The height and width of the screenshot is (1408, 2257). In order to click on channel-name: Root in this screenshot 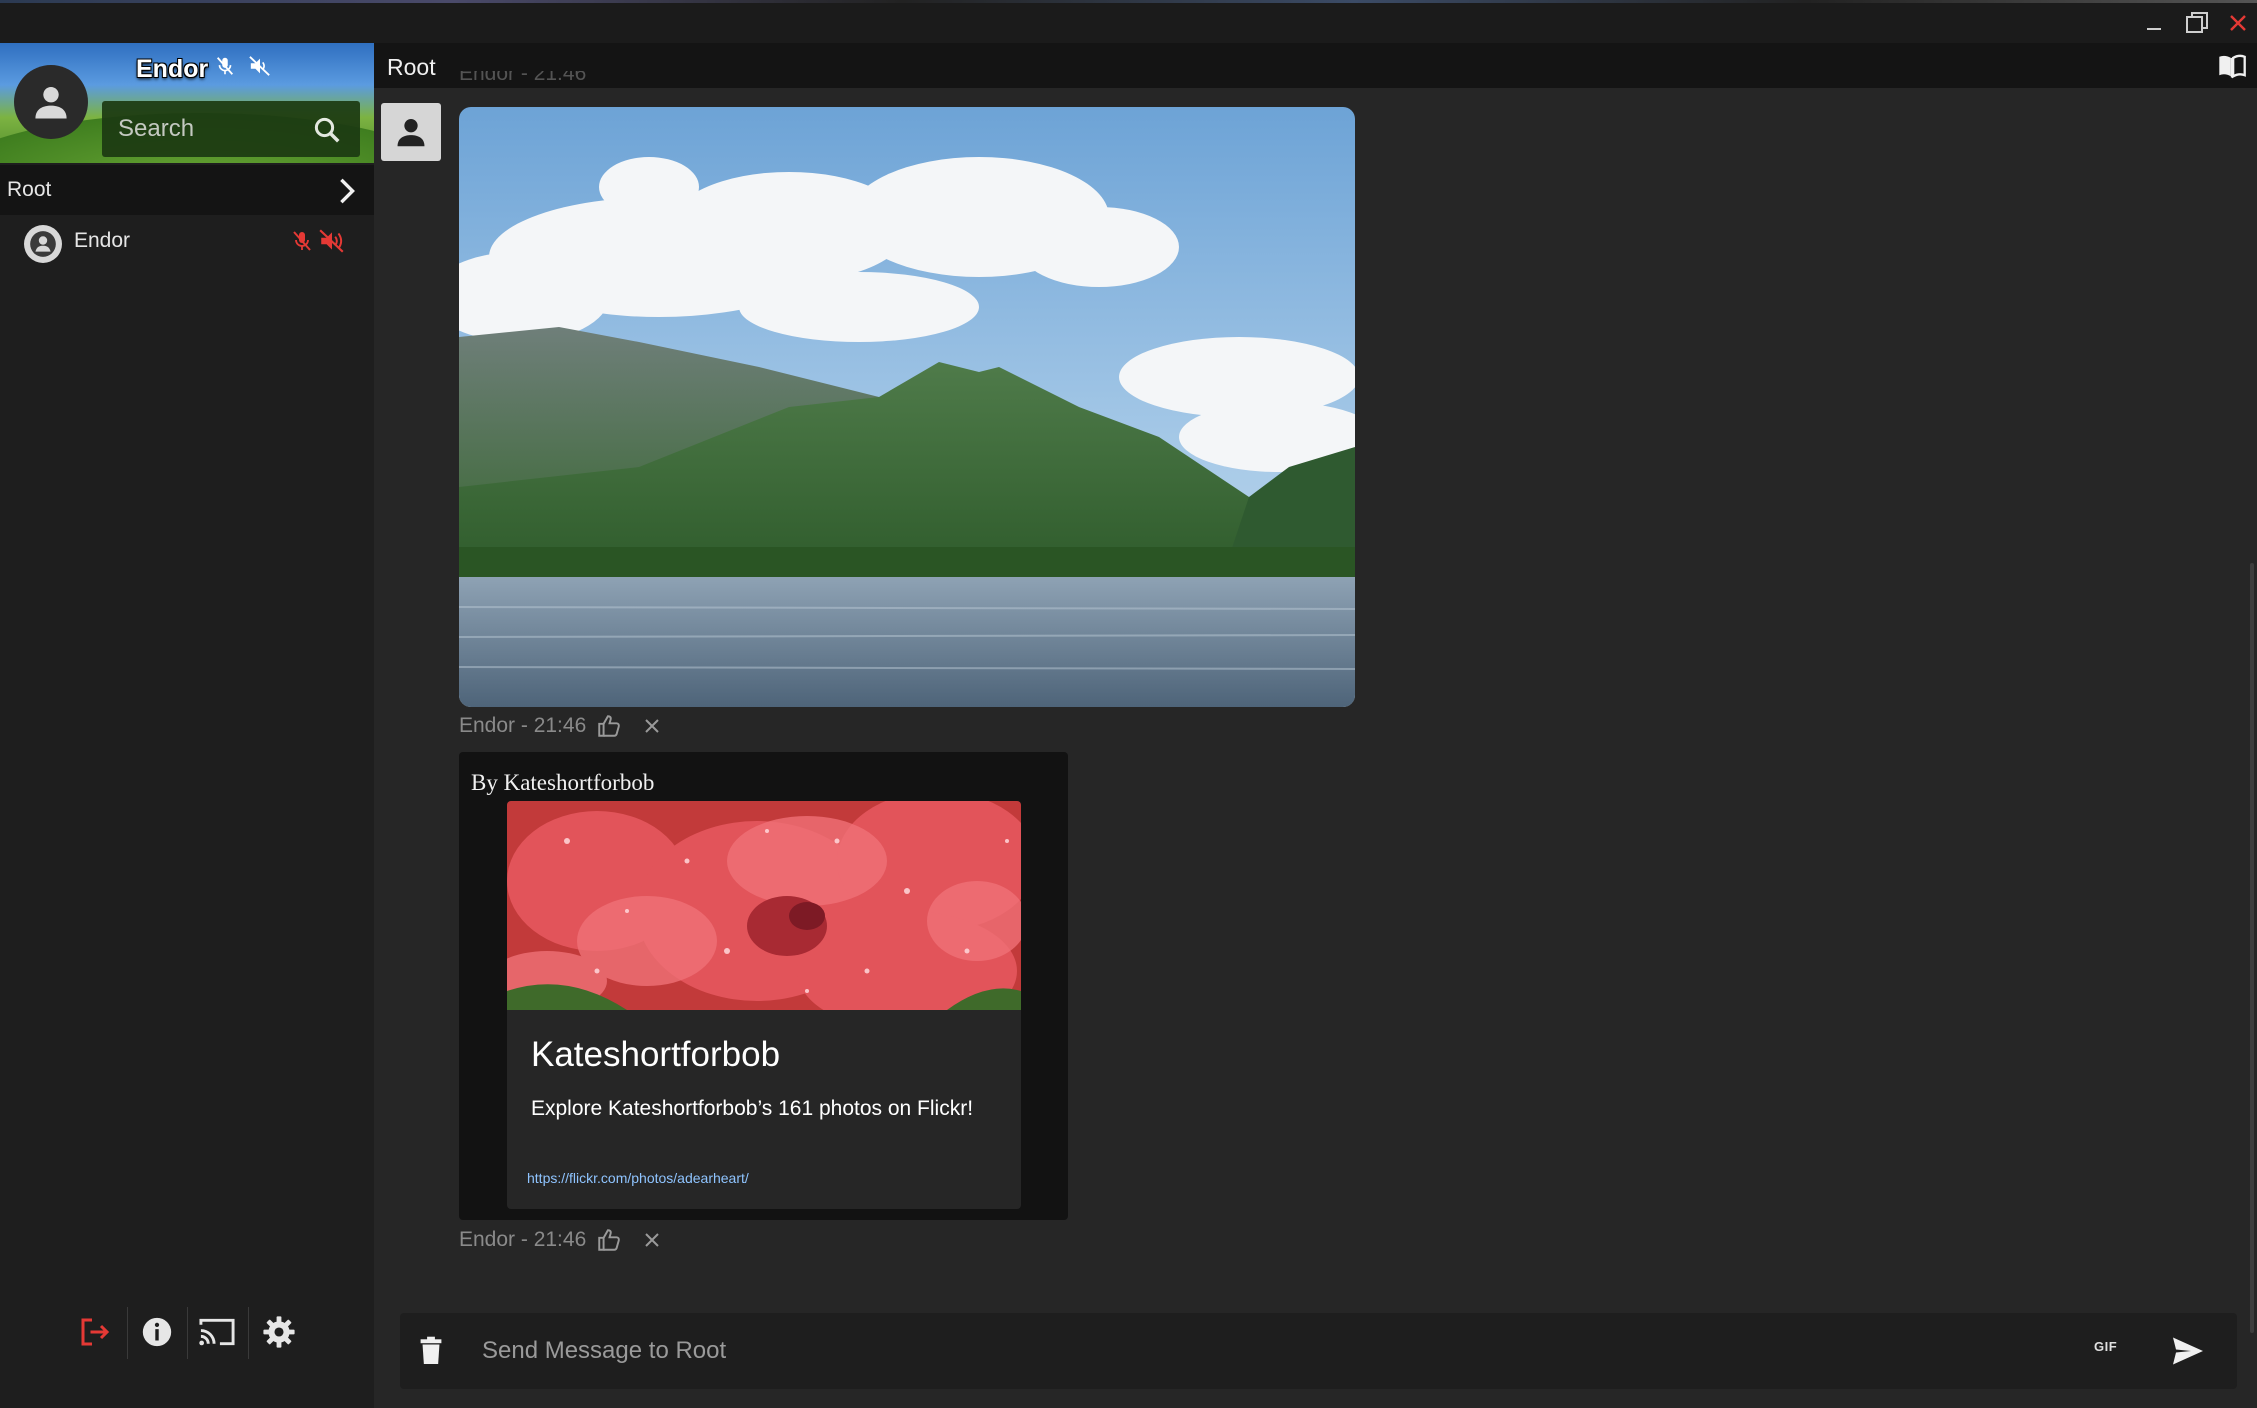, I will do `click(29, 189)`.